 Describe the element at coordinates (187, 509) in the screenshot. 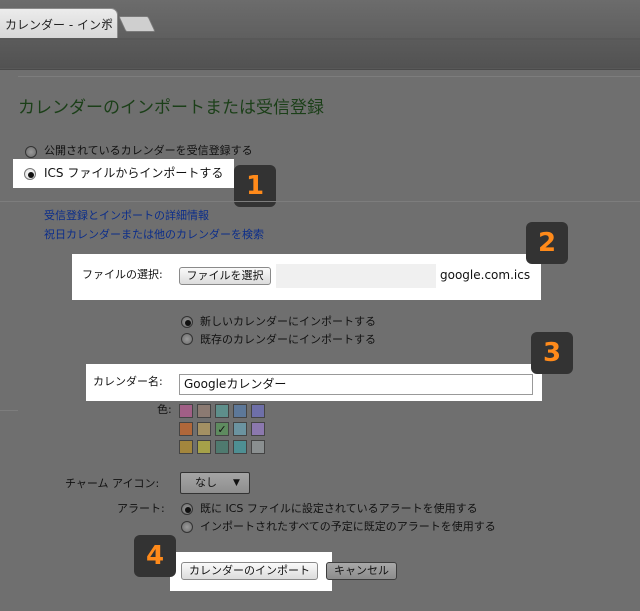

I see `radio-alert-ics` at that location.